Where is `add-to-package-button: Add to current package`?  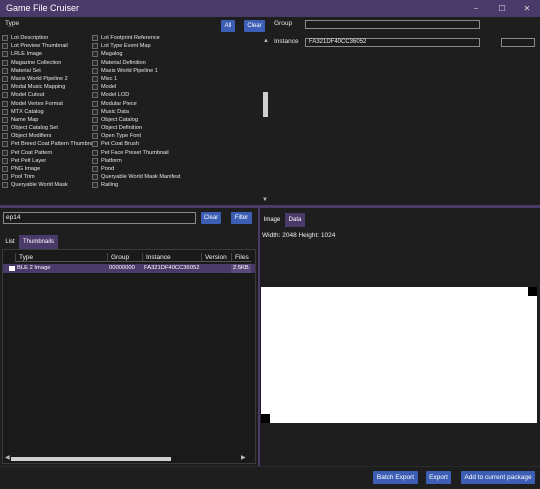 add-to-package-button: Add to current package is located at coordinates (498, 477).